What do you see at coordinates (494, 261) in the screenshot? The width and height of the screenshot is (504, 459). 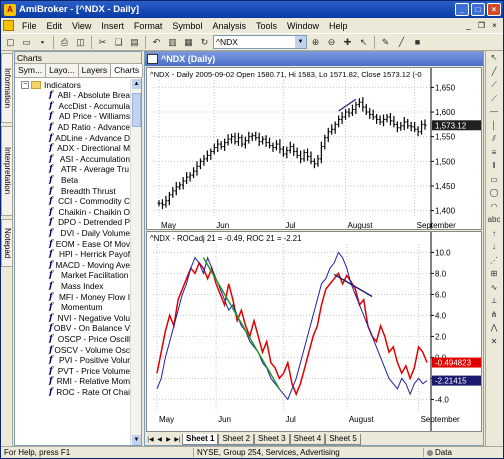 I see `gann-fan-icon: ⋰` at bounding box center [494, 261].